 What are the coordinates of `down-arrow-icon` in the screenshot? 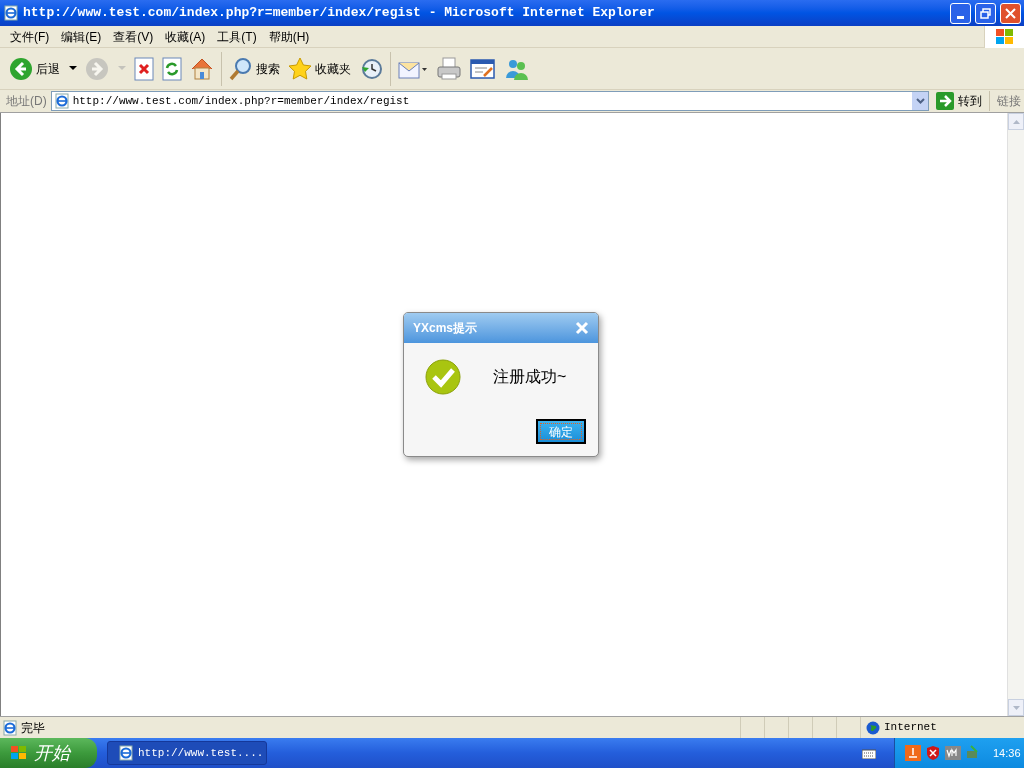 It's located at (1016, 707).